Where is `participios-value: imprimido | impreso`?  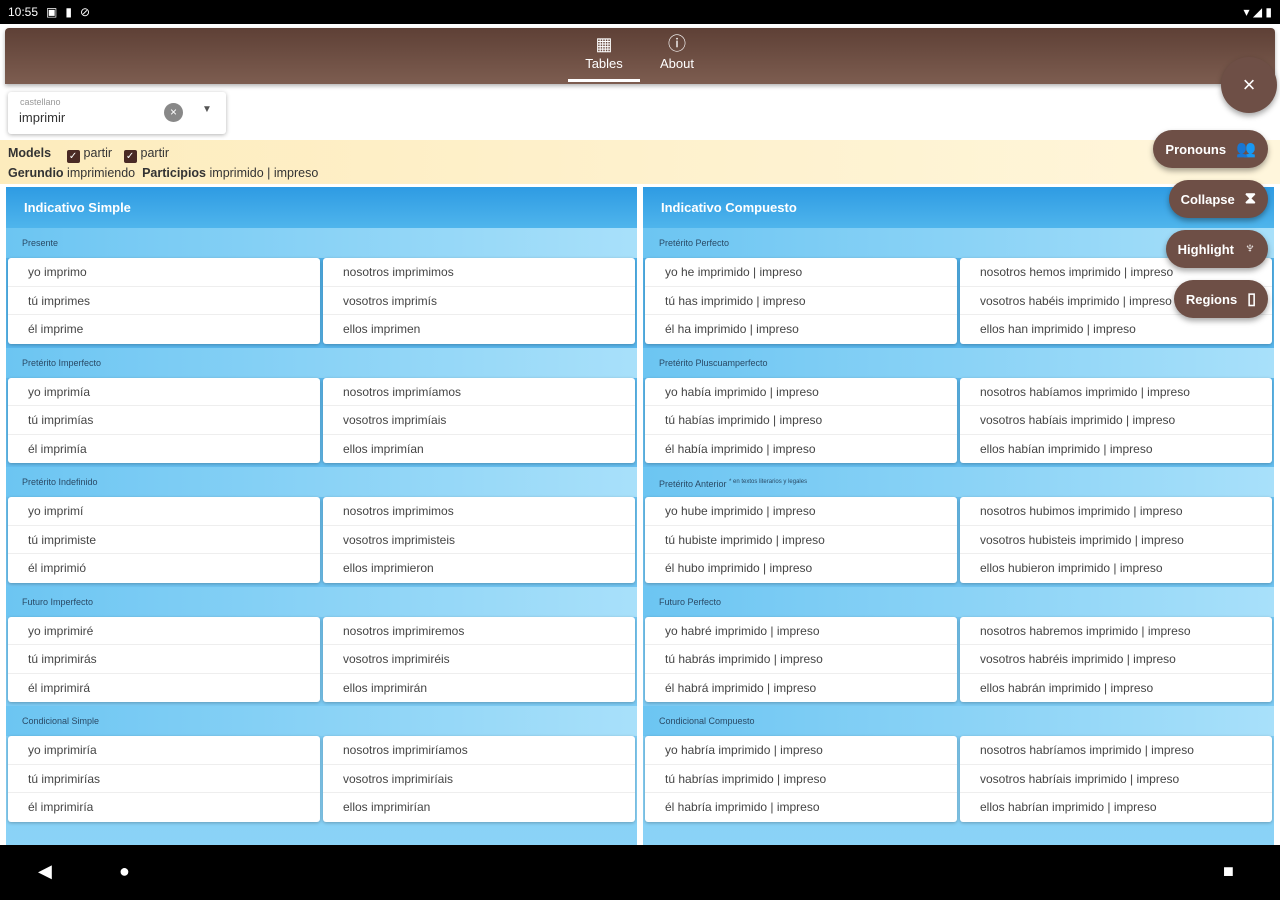 participios-value: imprimido | impreso is located at coordinates (264, 173).